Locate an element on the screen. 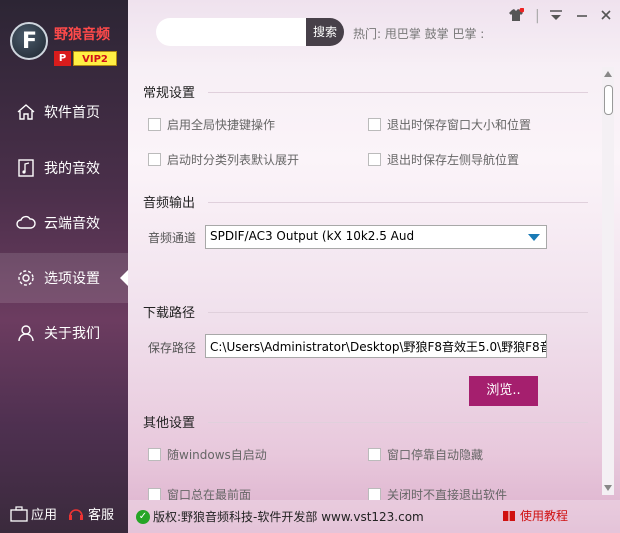 The width and height of the screenshot is (620, 533). tutorial-label: 使用教程 is located at coordinates (543, 516).